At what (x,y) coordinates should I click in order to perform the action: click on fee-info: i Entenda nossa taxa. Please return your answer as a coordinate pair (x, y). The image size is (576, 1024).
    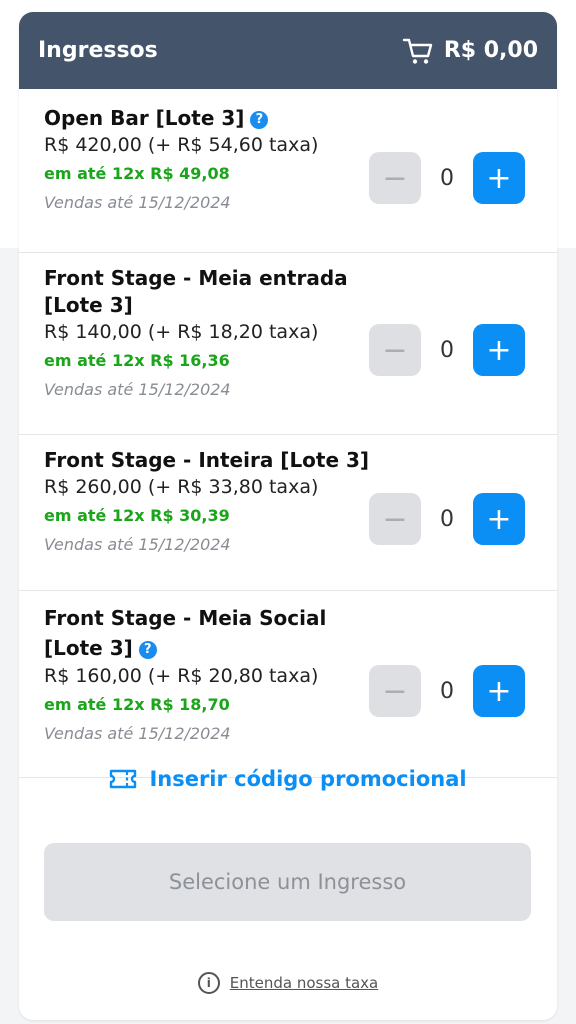
    Looking at the image, I should click on (288, 983).